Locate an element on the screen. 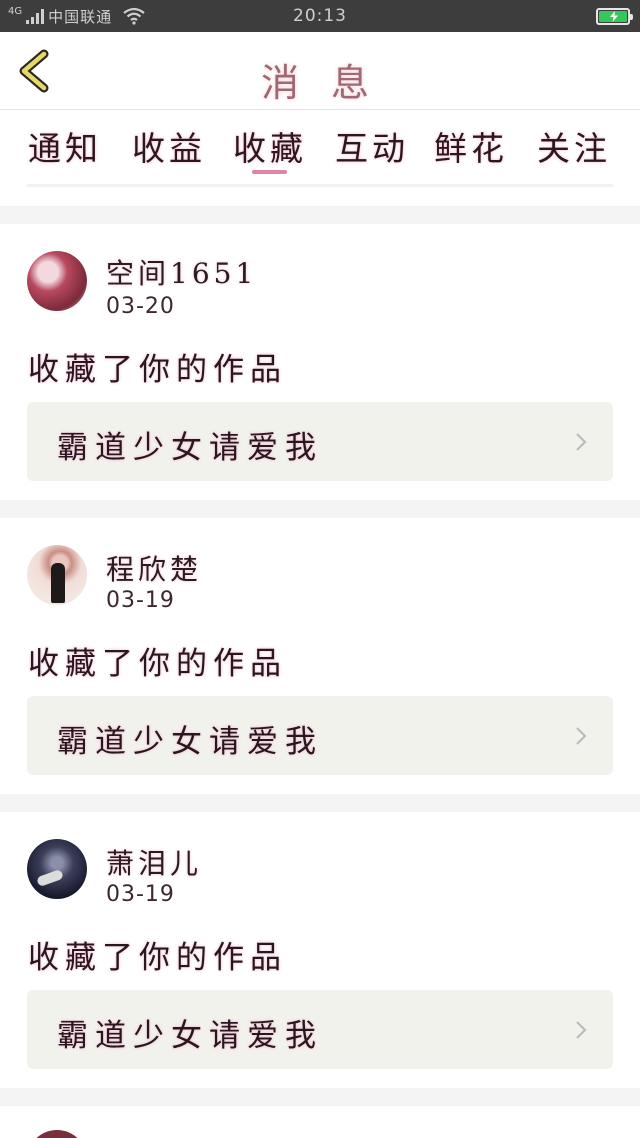  tab-following: 关注 is located at coordinates (574, 147).